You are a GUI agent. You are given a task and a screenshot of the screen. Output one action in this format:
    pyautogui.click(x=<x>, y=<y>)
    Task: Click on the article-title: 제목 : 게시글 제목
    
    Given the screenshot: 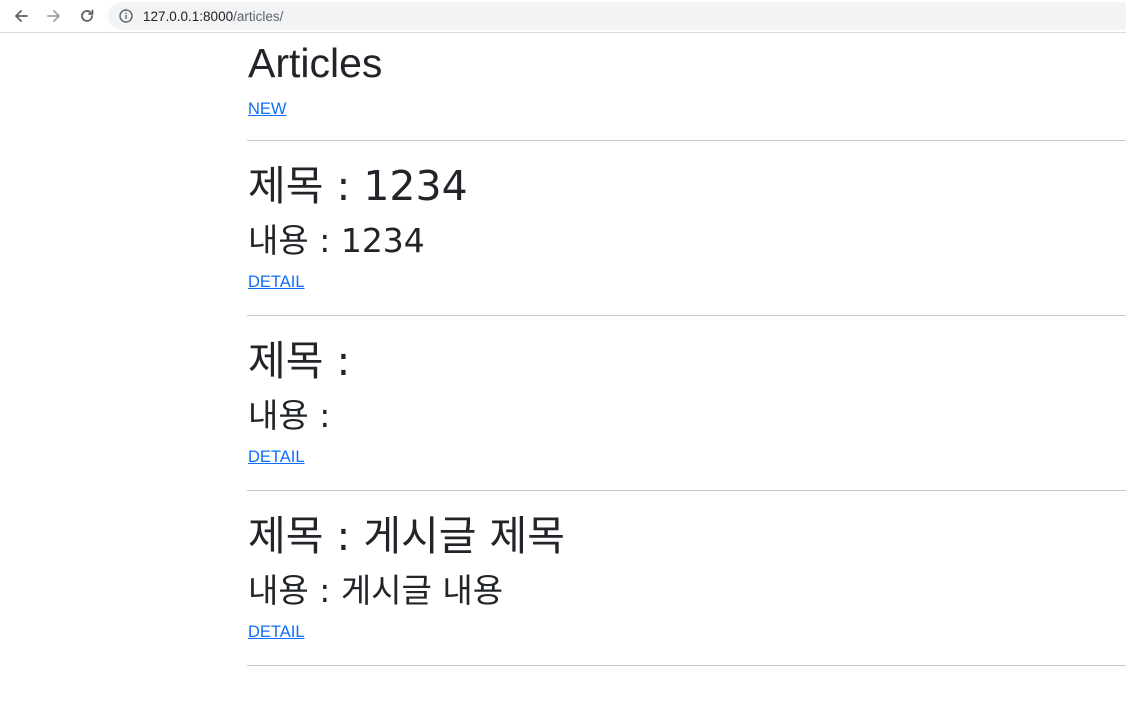 What is the action you would take?
    pyautogui.click(x=406, y=536)
    